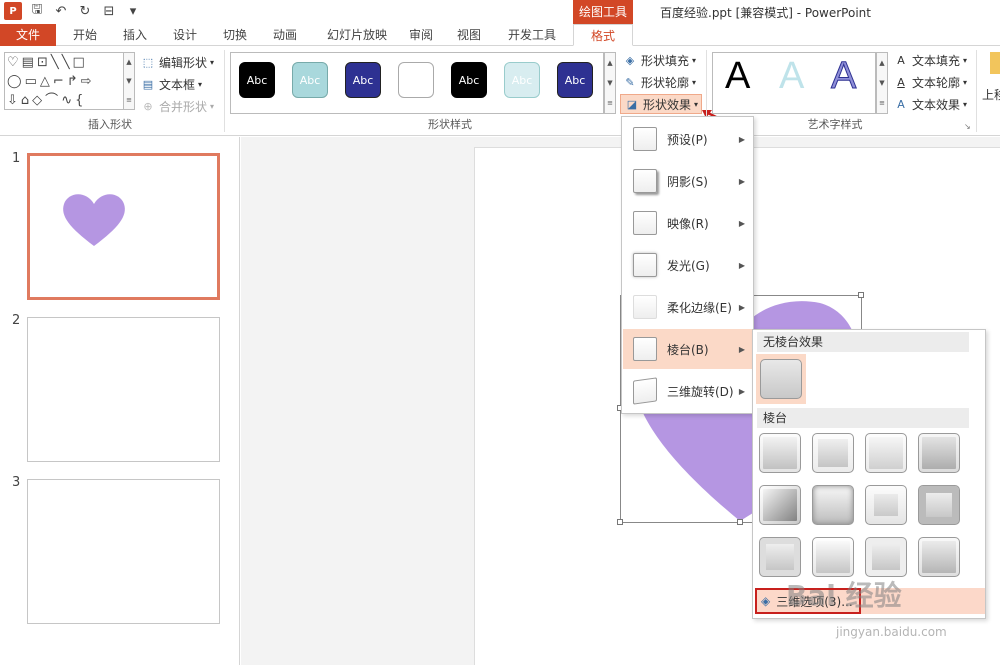 This screenshot has height=665, width=1000. What do you see at coordinates (66, 100) in the screenshot?
I see `shape-curve-icon: ∿` at bounding box center [66, 100].